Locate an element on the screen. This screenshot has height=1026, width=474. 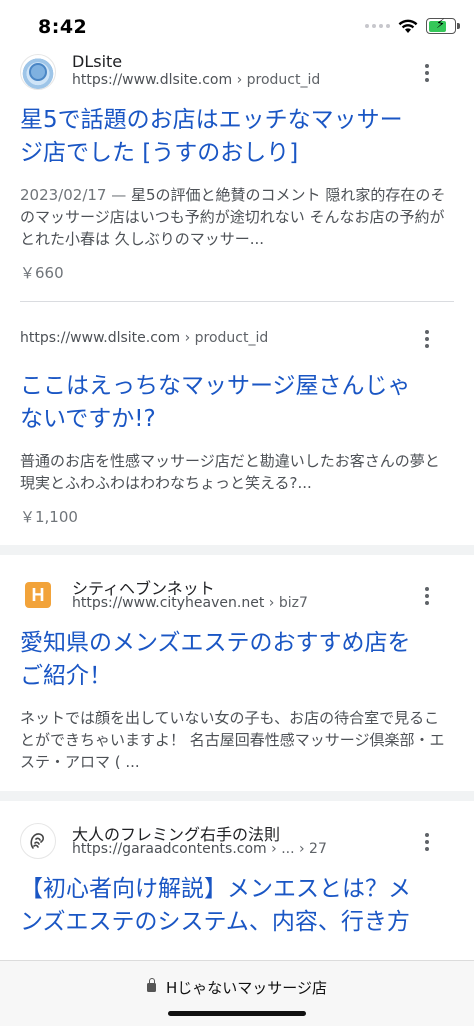
cellular-signal-icon is located at coordinates (377, 26).